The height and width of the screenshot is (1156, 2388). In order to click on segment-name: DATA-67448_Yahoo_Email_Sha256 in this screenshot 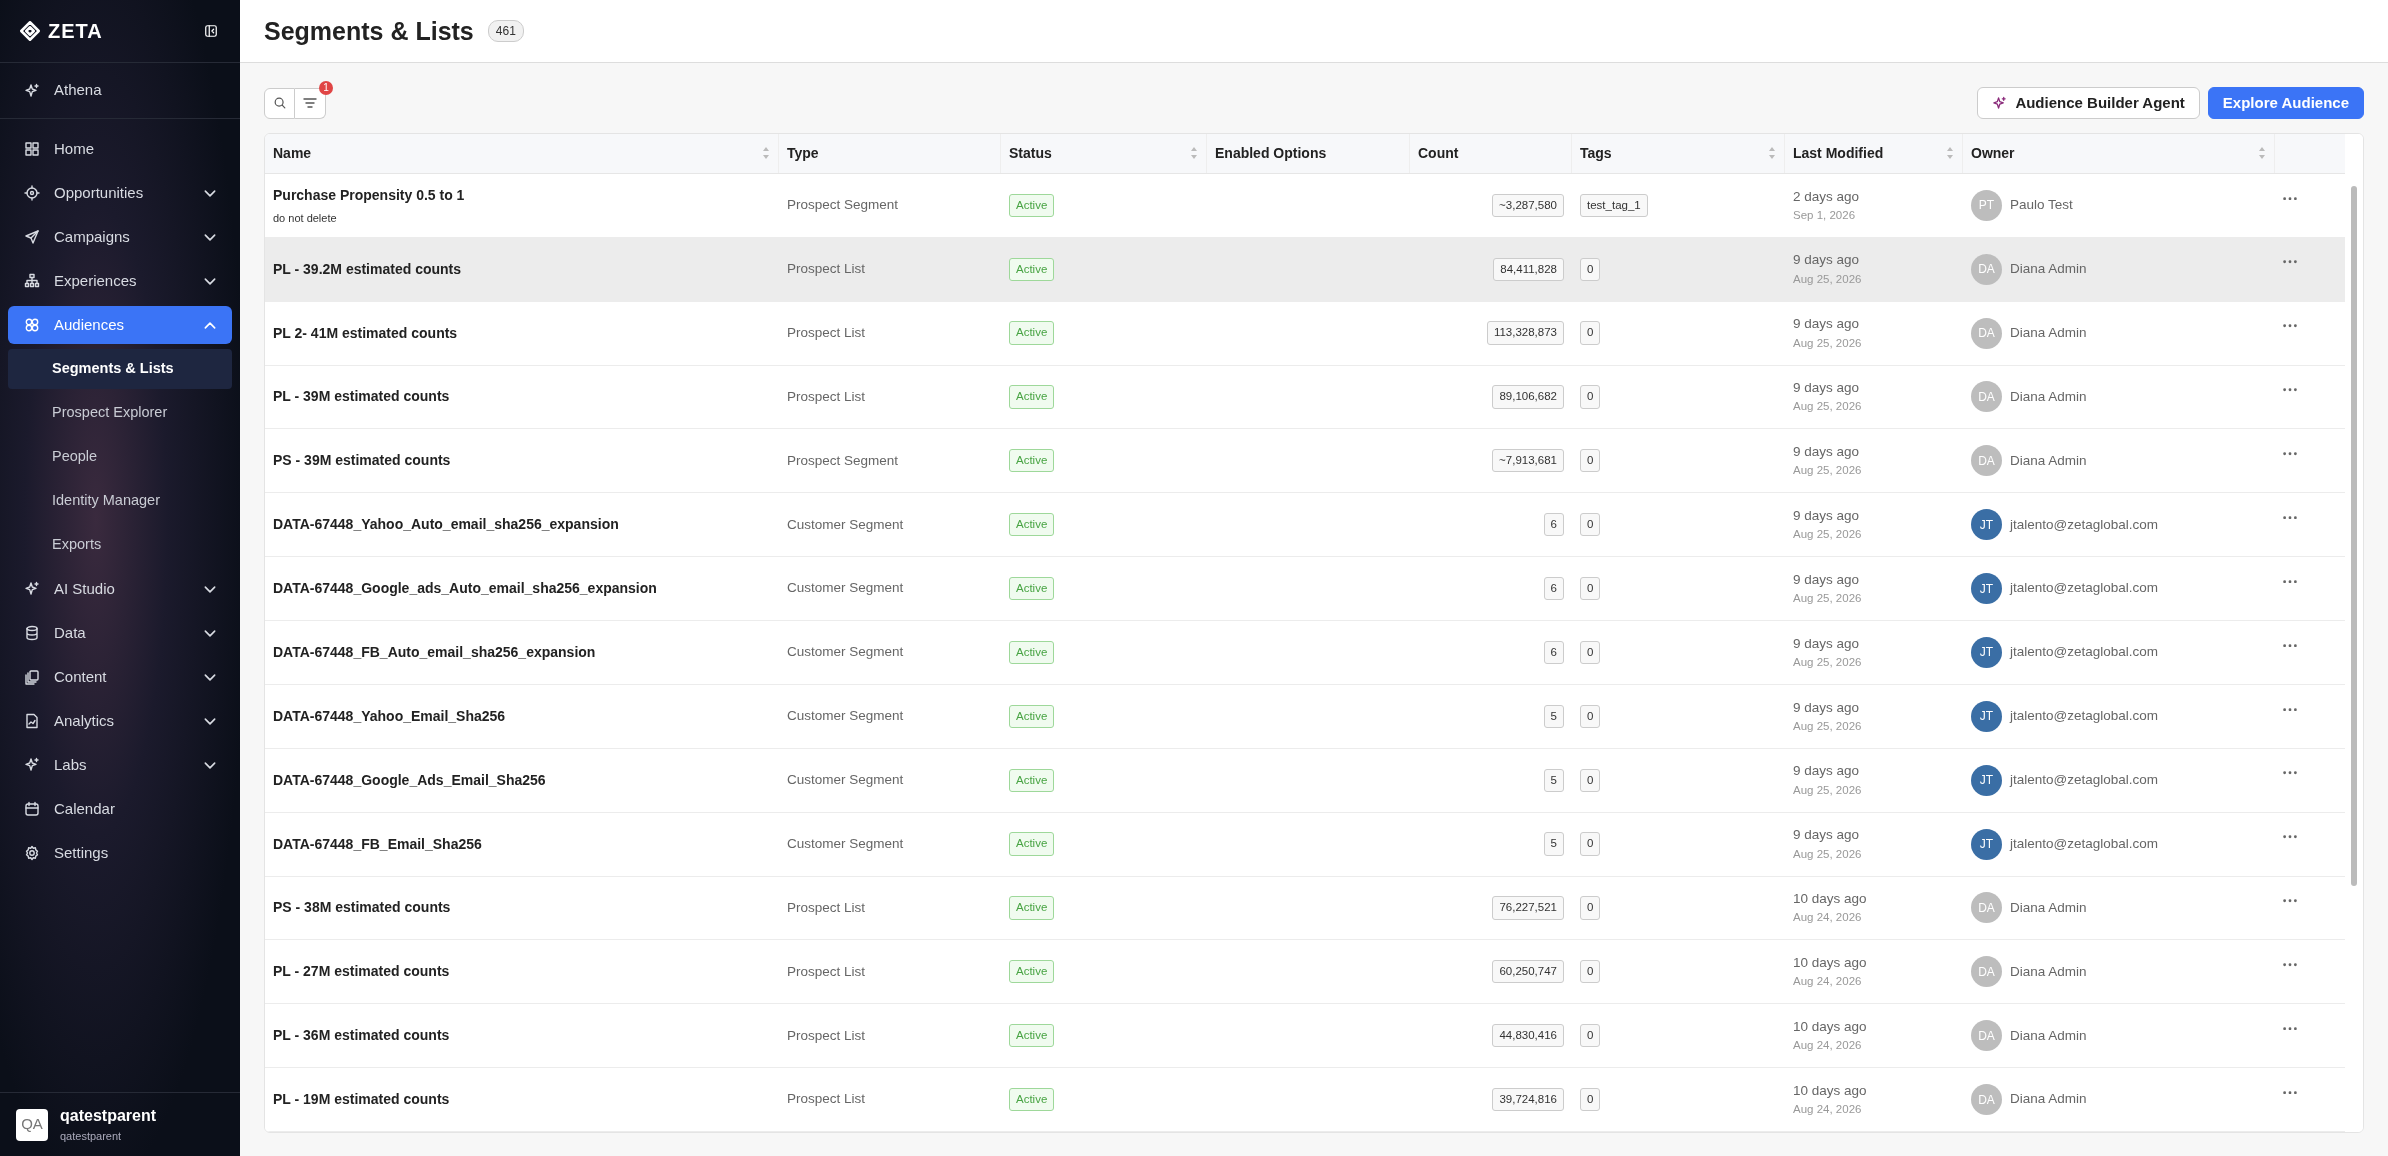, I will do `click(522, 716)`.